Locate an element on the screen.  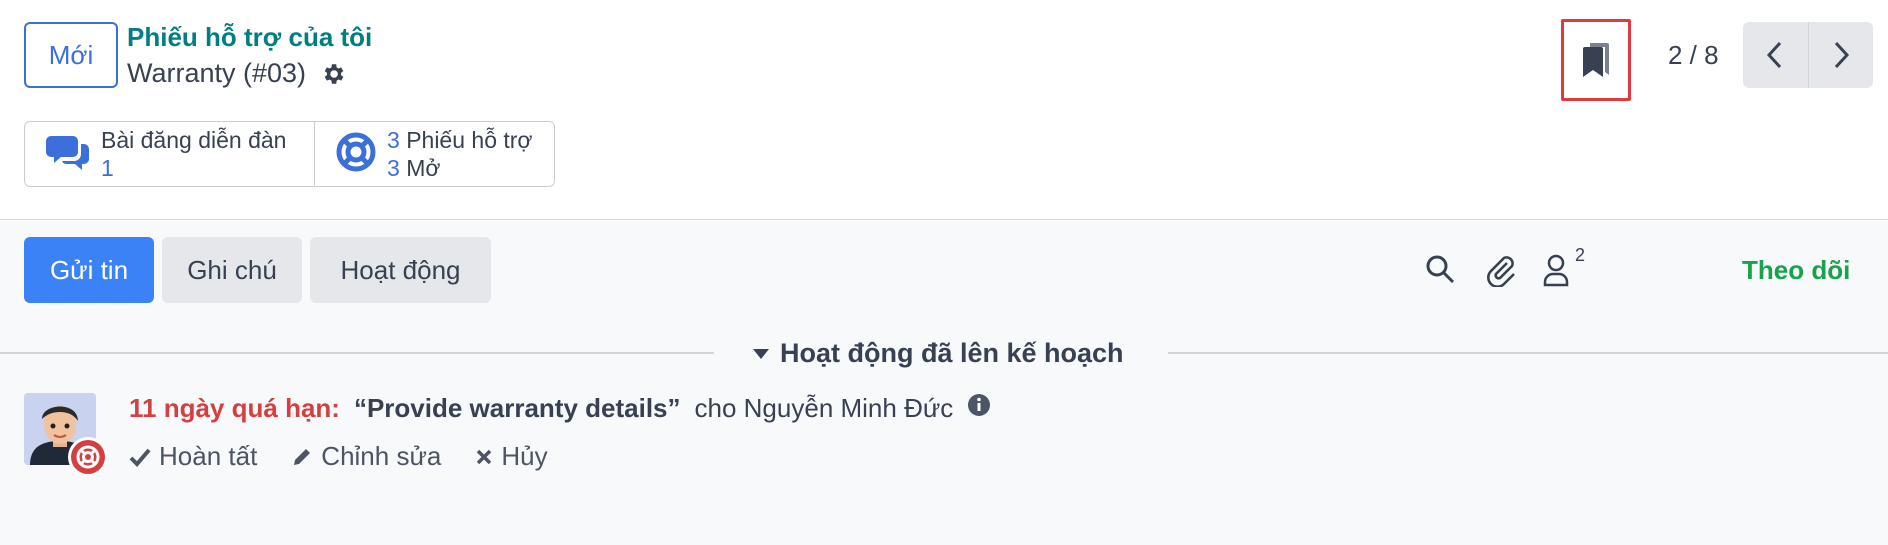
followers-button: 2 is located at coordinates (1563, 268).